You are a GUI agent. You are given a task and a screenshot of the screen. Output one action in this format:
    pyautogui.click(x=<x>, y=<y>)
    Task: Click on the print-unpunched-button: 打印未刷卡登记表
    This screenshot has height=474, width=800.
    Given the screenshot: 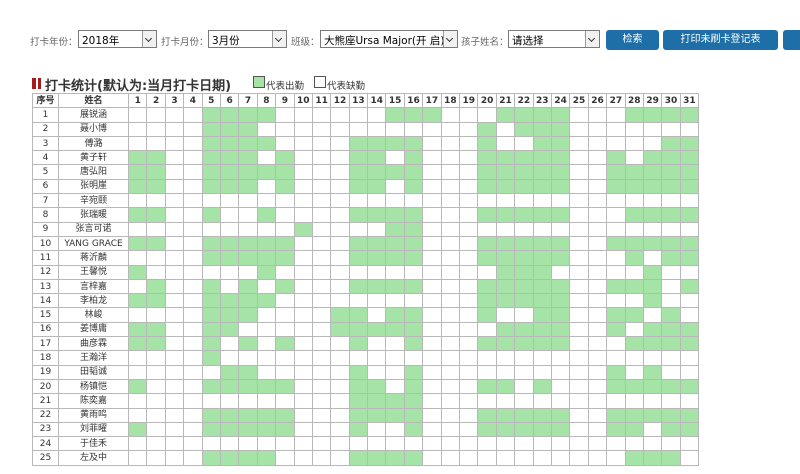 What is the action you would take?
    pyautogui.click(x=720, y=40)
    